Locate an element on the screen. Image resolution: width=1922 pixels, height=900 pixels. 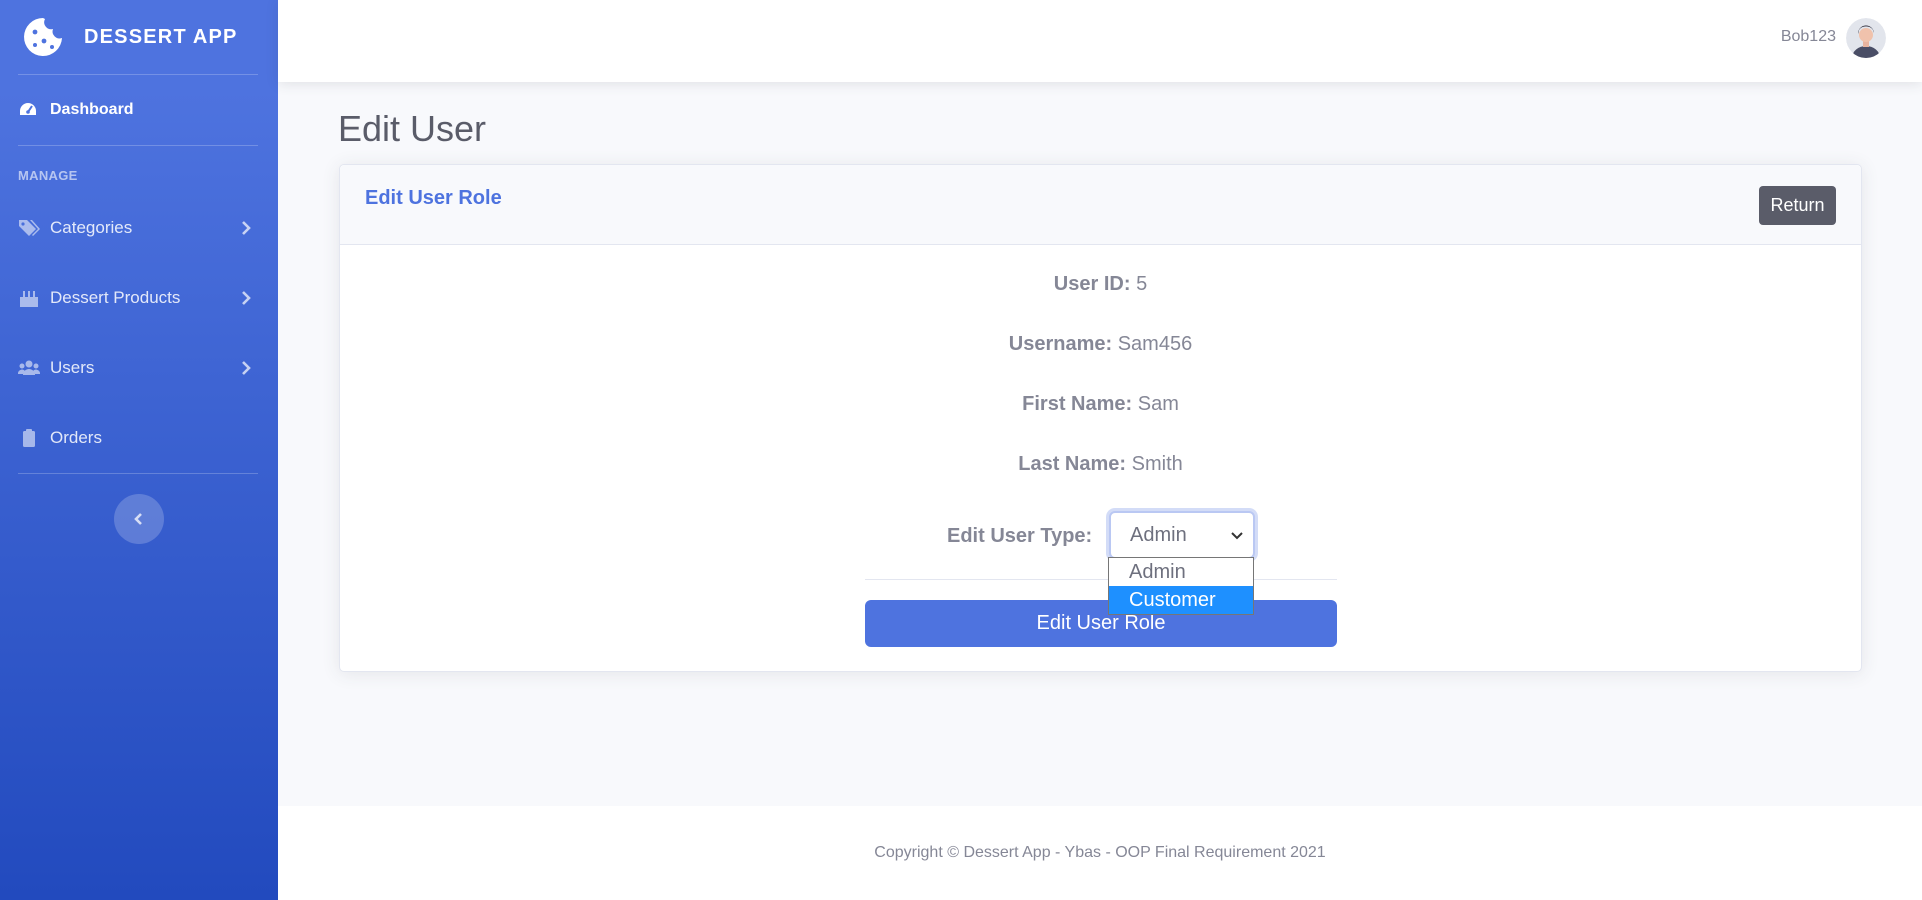
user-type-option-customer: Customer is located at coordinates (1181, 600).